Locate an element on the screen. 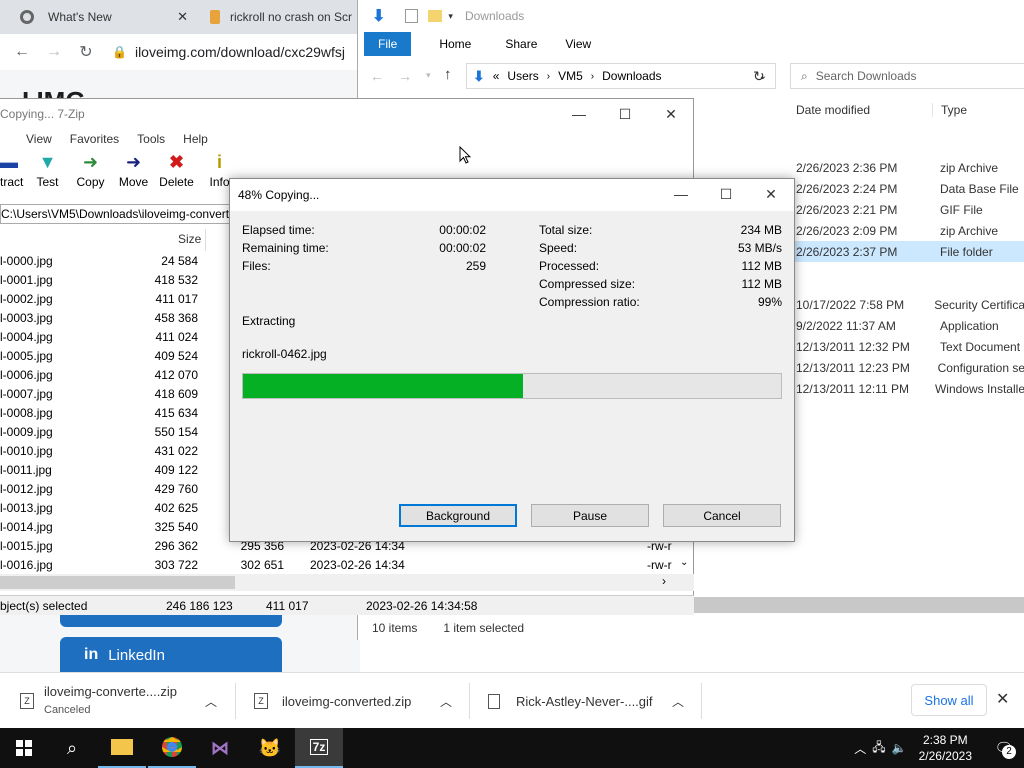 This screenshot has height=768, width=1024. windows-logo-icon is located at coordinates (24, 748).